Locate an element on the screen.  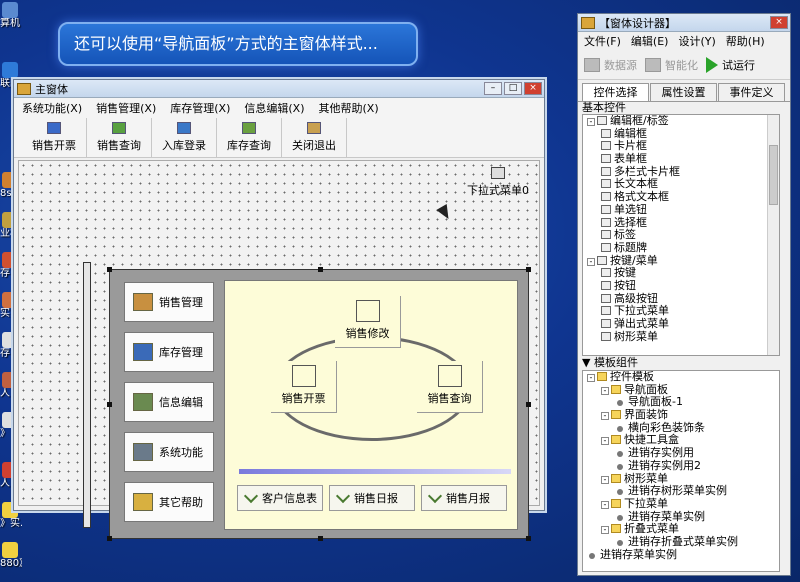
tree-item: 进销存树形菜单实例 is located at coordinates (681, 491).